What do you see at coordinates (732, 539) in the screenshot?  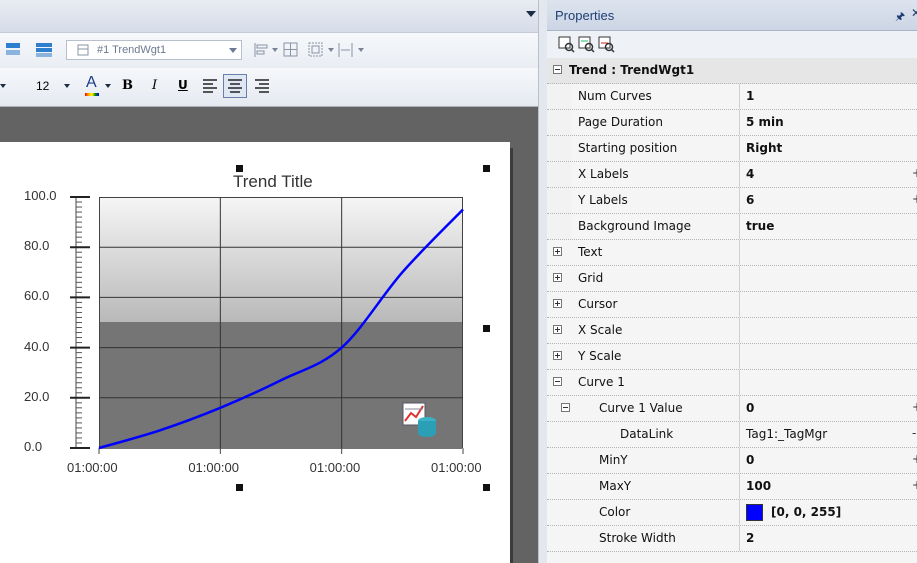 I see `property-row: Stroke Width 2` at bounding box center [732, 539].